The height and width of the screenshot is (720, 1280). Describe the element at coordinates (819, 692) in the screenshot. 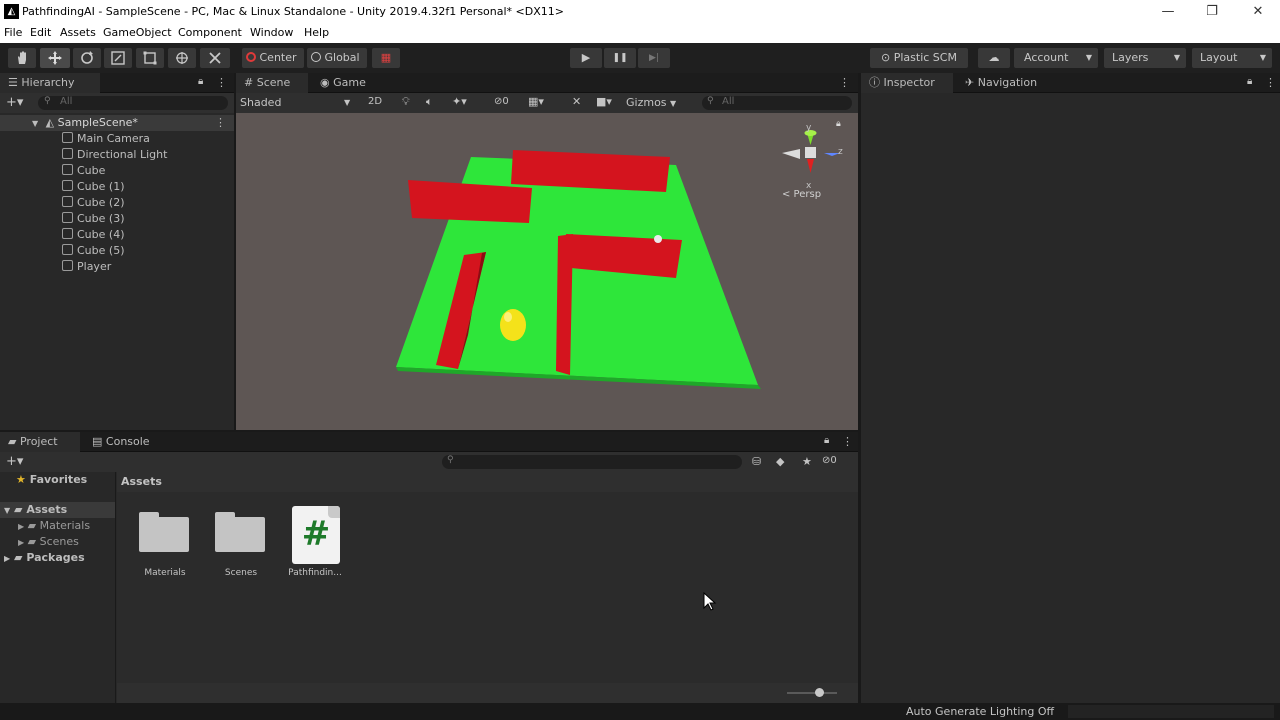

I see `icon-size-slider-thumb` at that location.